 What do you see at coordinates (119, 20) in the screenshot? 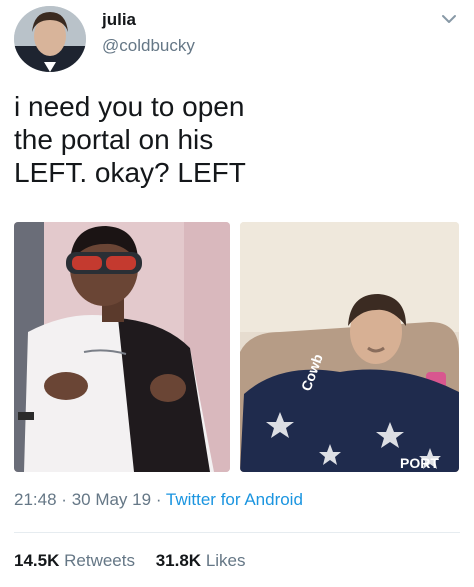
I see `display-name: julia` at bounding box center [119, 20].